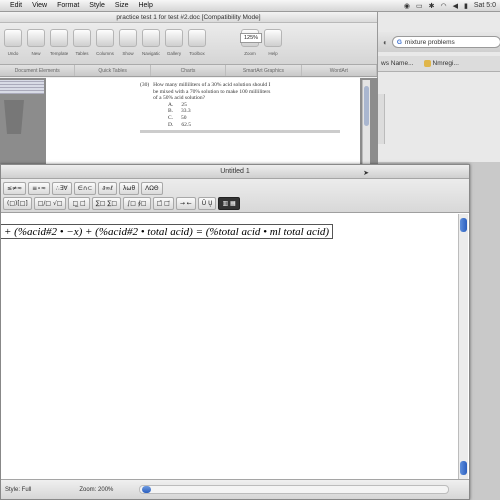 This screenshot has height=500, width=500. I want to click on palette-button: ∂∞ℓ, so click(107, 188).